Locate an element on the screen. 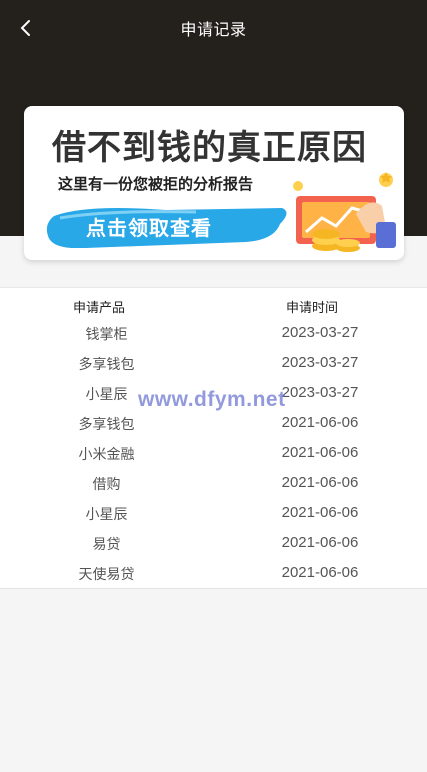 This screenshot has width=427, height=772. banner-subtitle: 这里有一份您被拒的分析报告 is located at coordinates (156, 184).